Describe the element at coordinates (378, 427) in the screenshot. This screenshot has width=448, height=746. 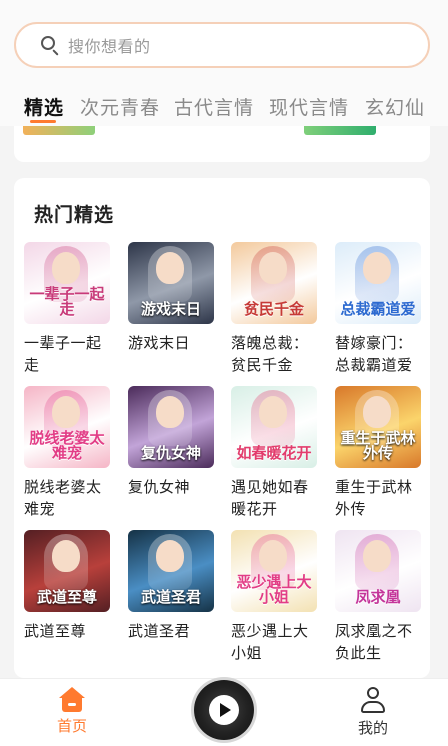
I see `book-cover: 重生于武林外传` at that location.